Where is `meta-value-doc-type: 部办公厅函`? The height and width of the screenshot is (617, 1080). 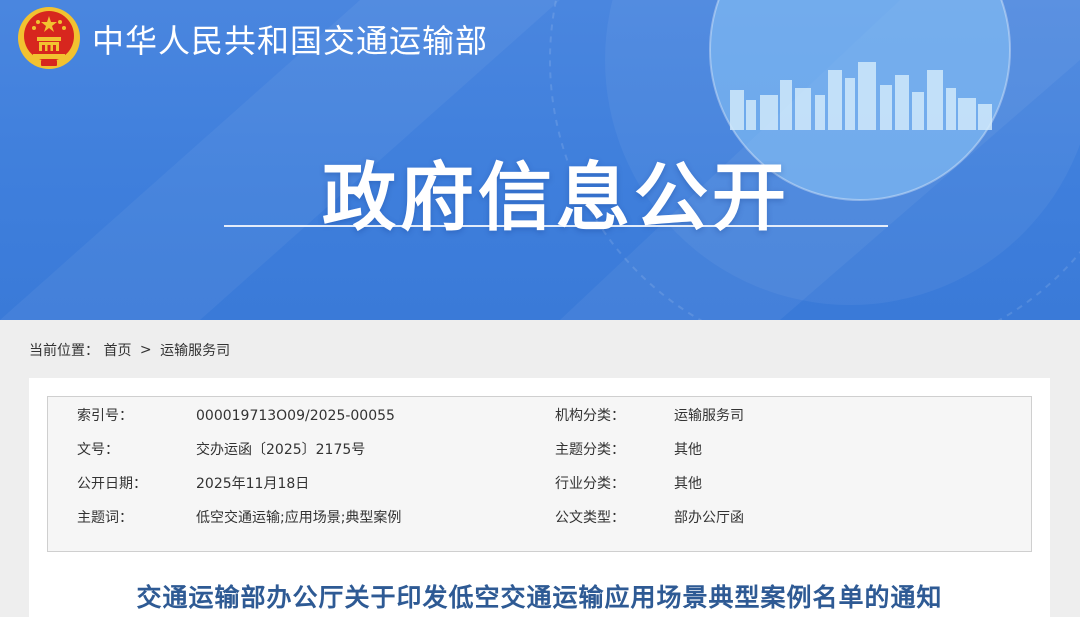
meta-value-doc-type: 部办公厅函 is located at coordinates (709, 518).